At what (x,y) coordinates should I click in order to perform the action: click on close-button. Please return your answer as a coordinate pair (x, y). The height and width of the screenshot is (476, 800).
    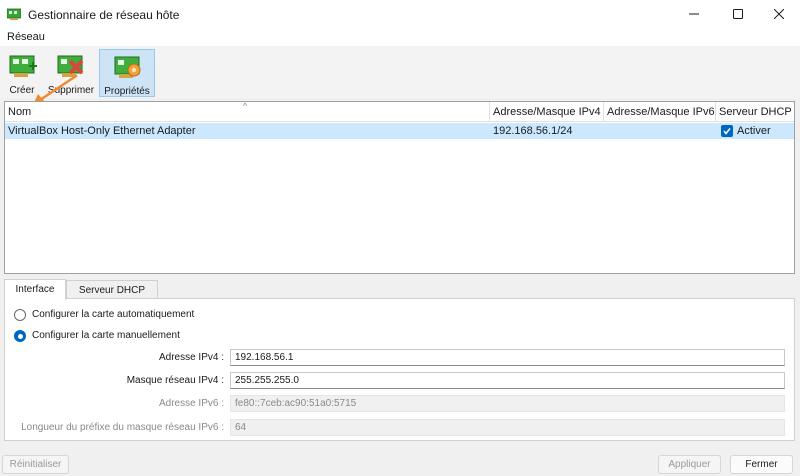
    Looking at the image, I should click on (779, 14).